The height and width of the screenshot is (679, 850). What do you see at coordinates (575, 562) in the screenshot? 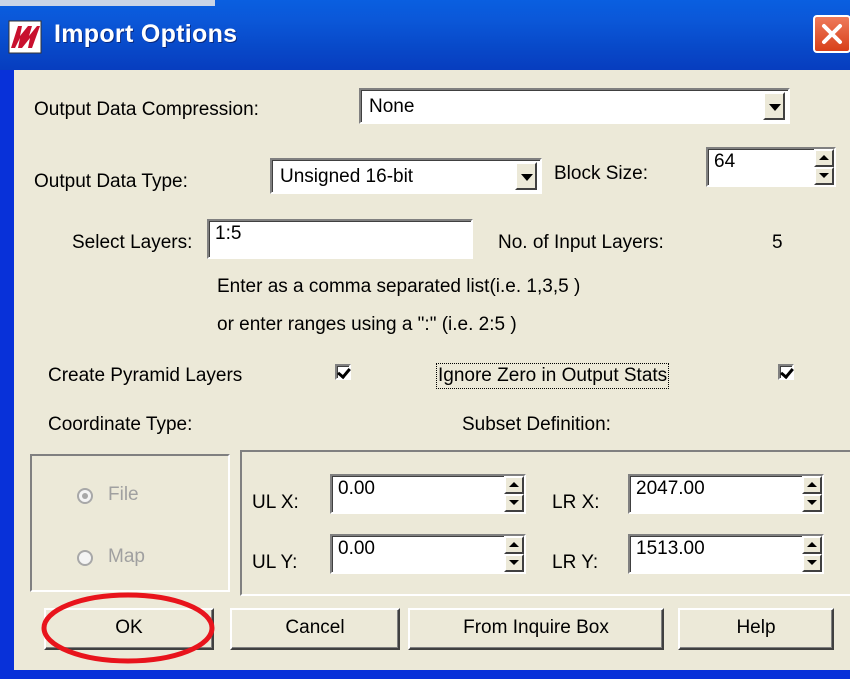
I see `lry-label: LR Y:` at bounding box center [575, 562].